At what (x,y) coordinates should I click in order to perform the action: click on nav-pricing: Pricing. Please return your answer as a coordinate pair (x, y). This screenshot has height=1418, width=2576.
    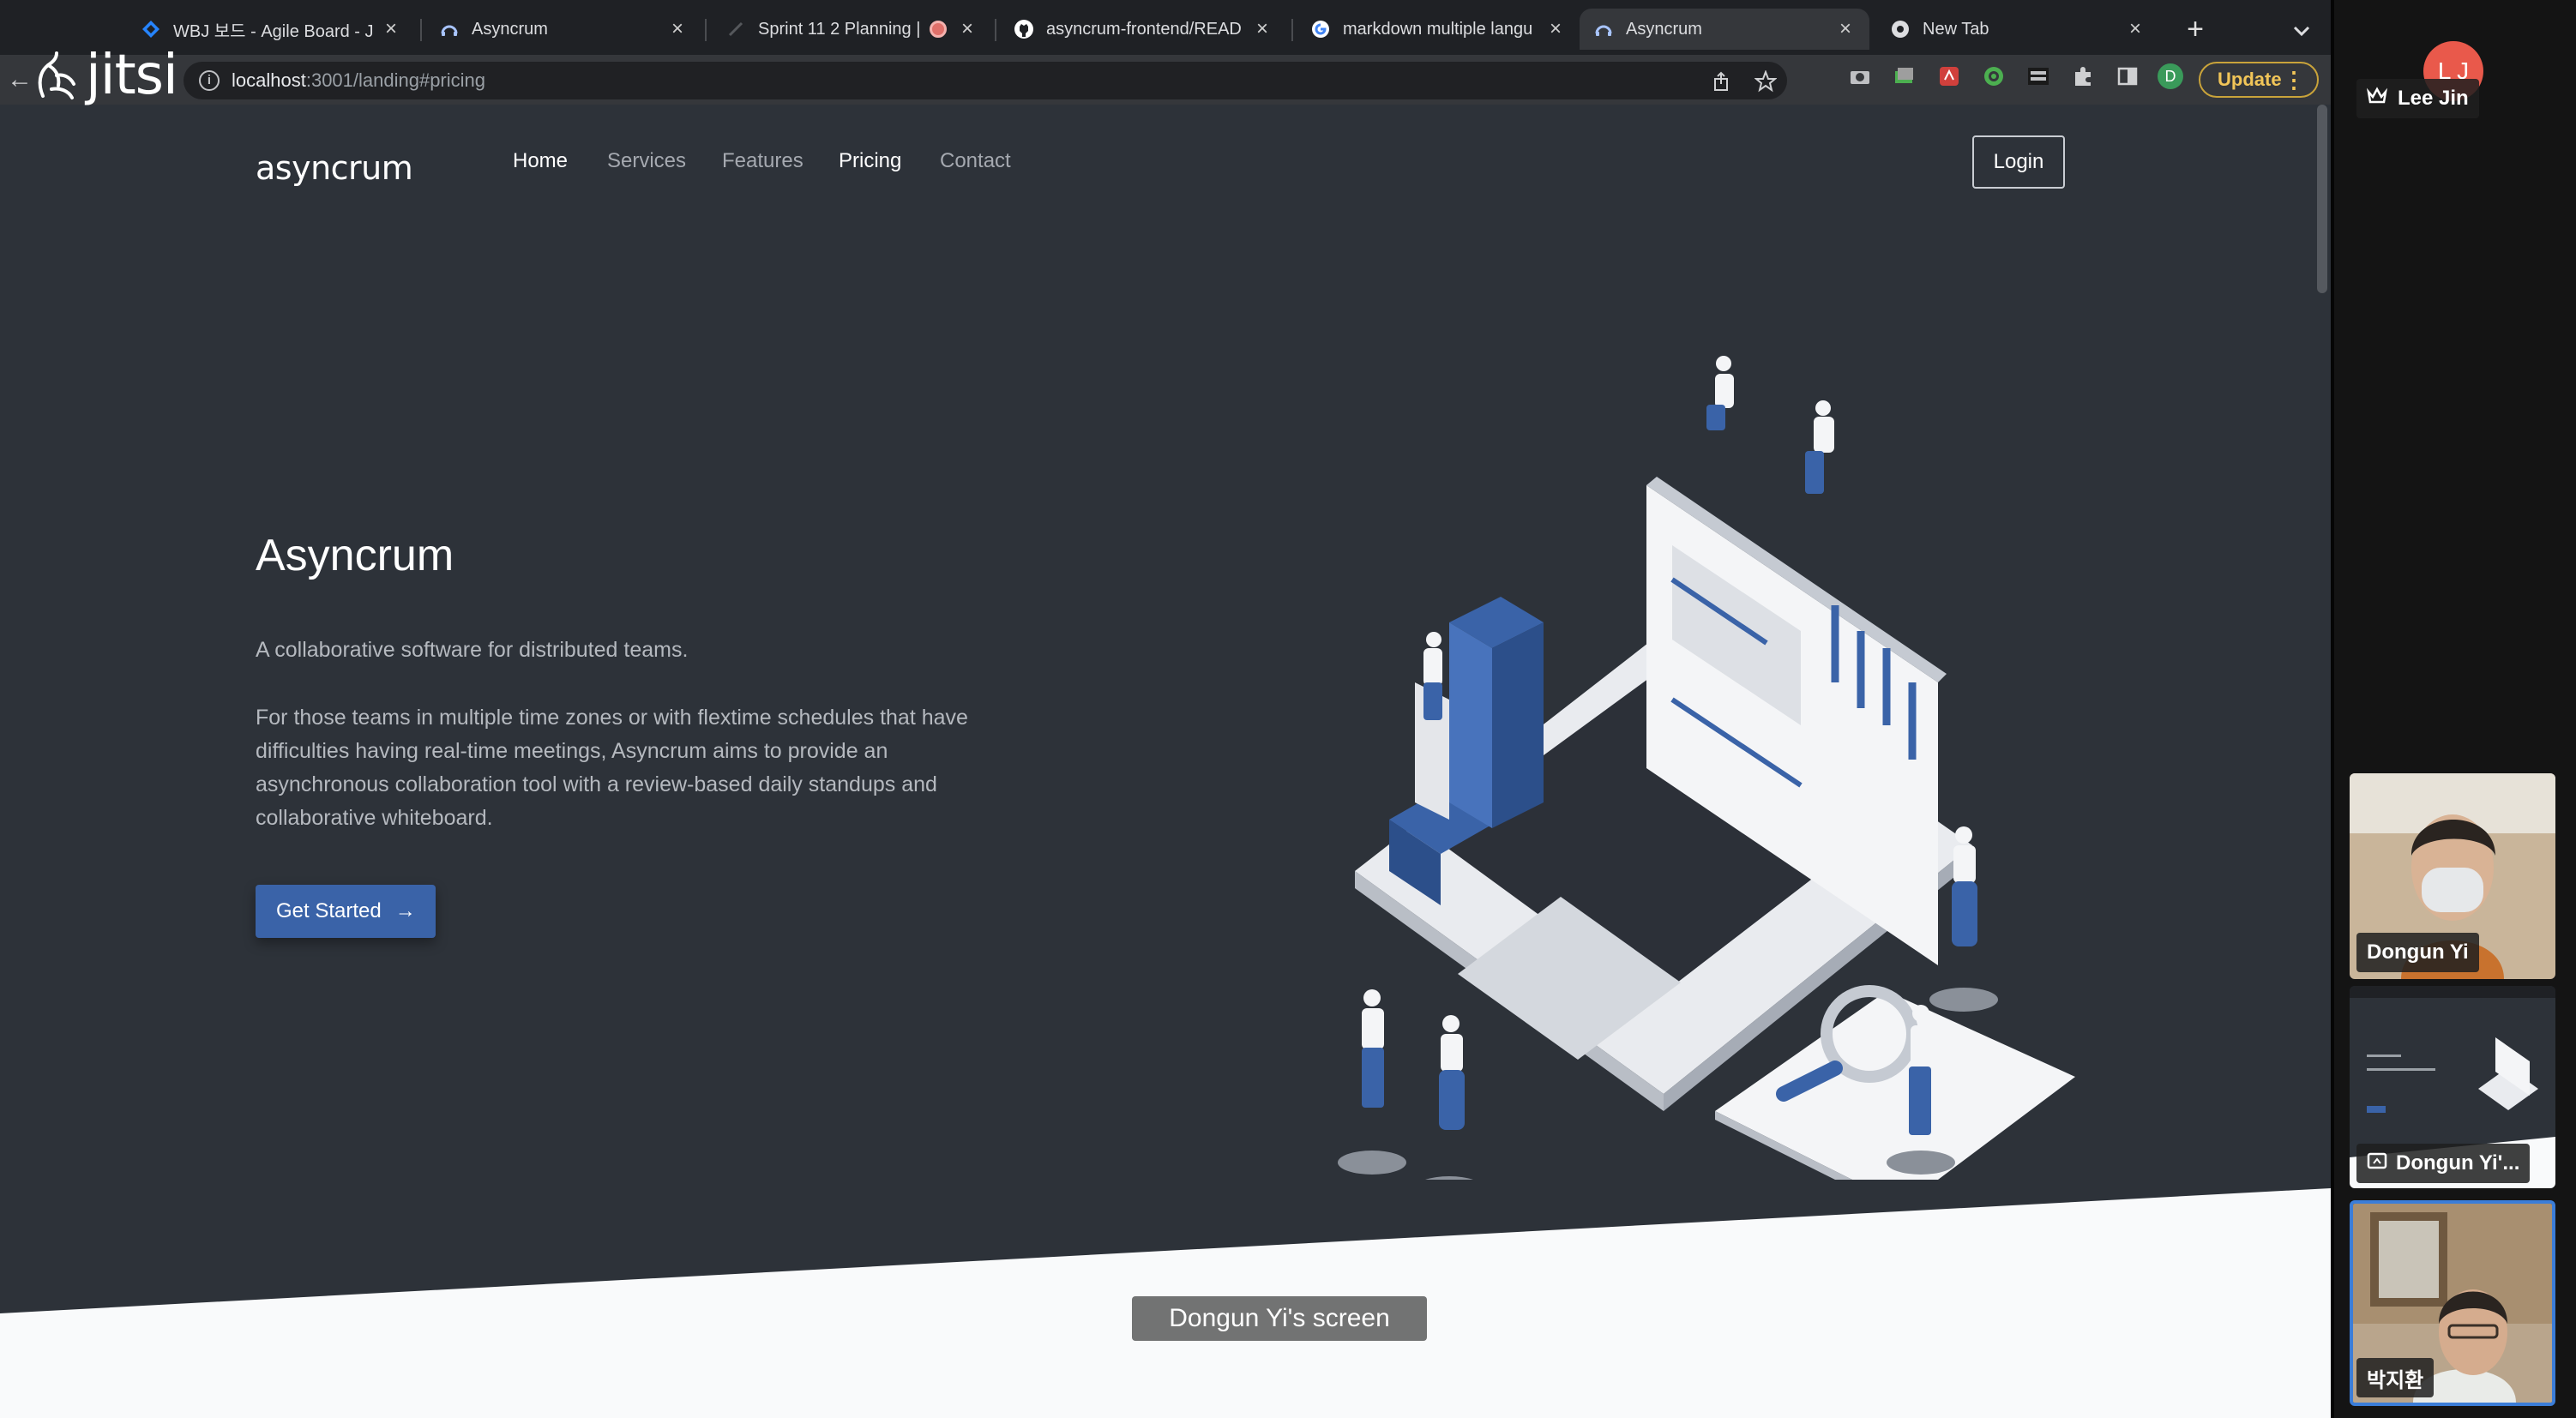
    Looking at the image, I should click on (870, 161).